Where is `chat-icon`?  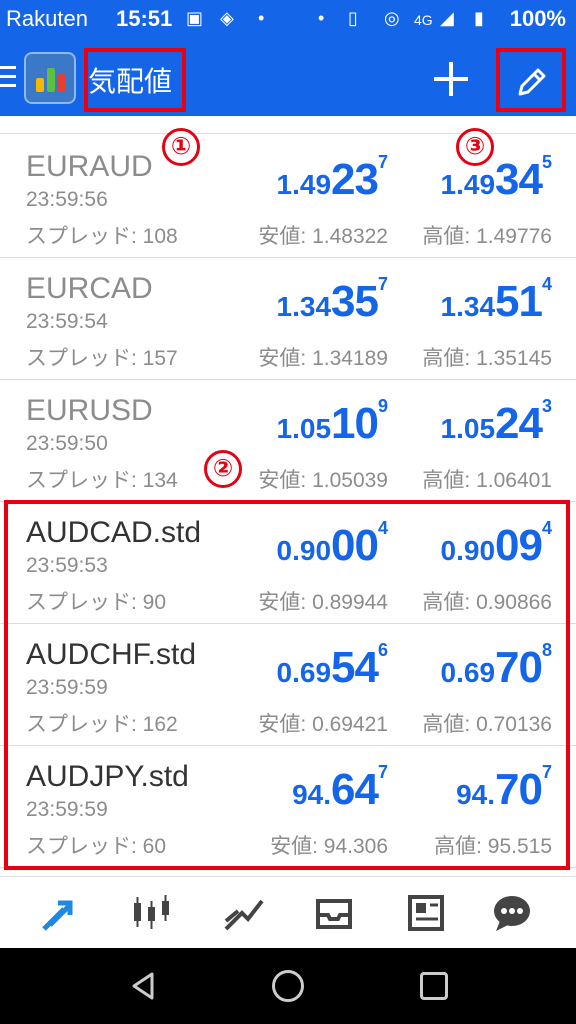
chat-icon is located at coordinates (512, 913).